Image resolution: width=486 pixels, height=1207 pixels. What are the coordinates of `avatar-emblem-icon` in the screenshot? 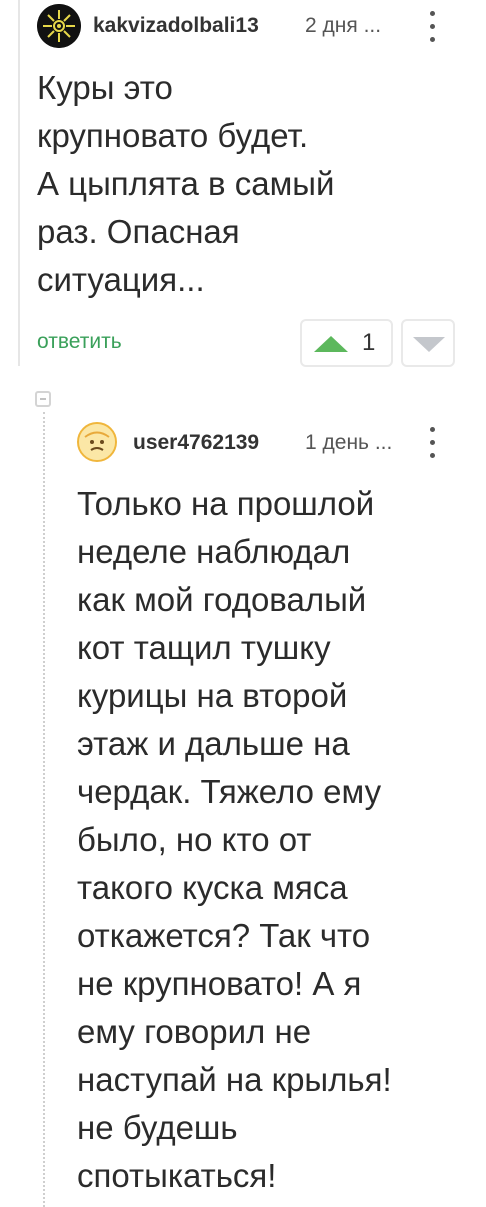 It's located at (59, 26).